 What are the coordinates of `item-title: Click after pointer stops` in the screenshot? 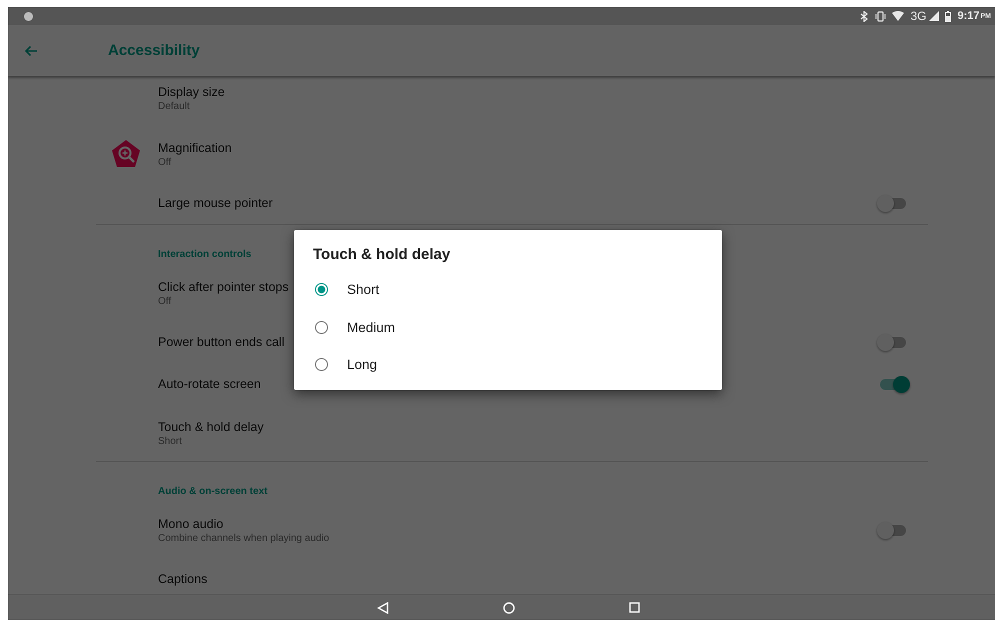 It's located at (223, 287).